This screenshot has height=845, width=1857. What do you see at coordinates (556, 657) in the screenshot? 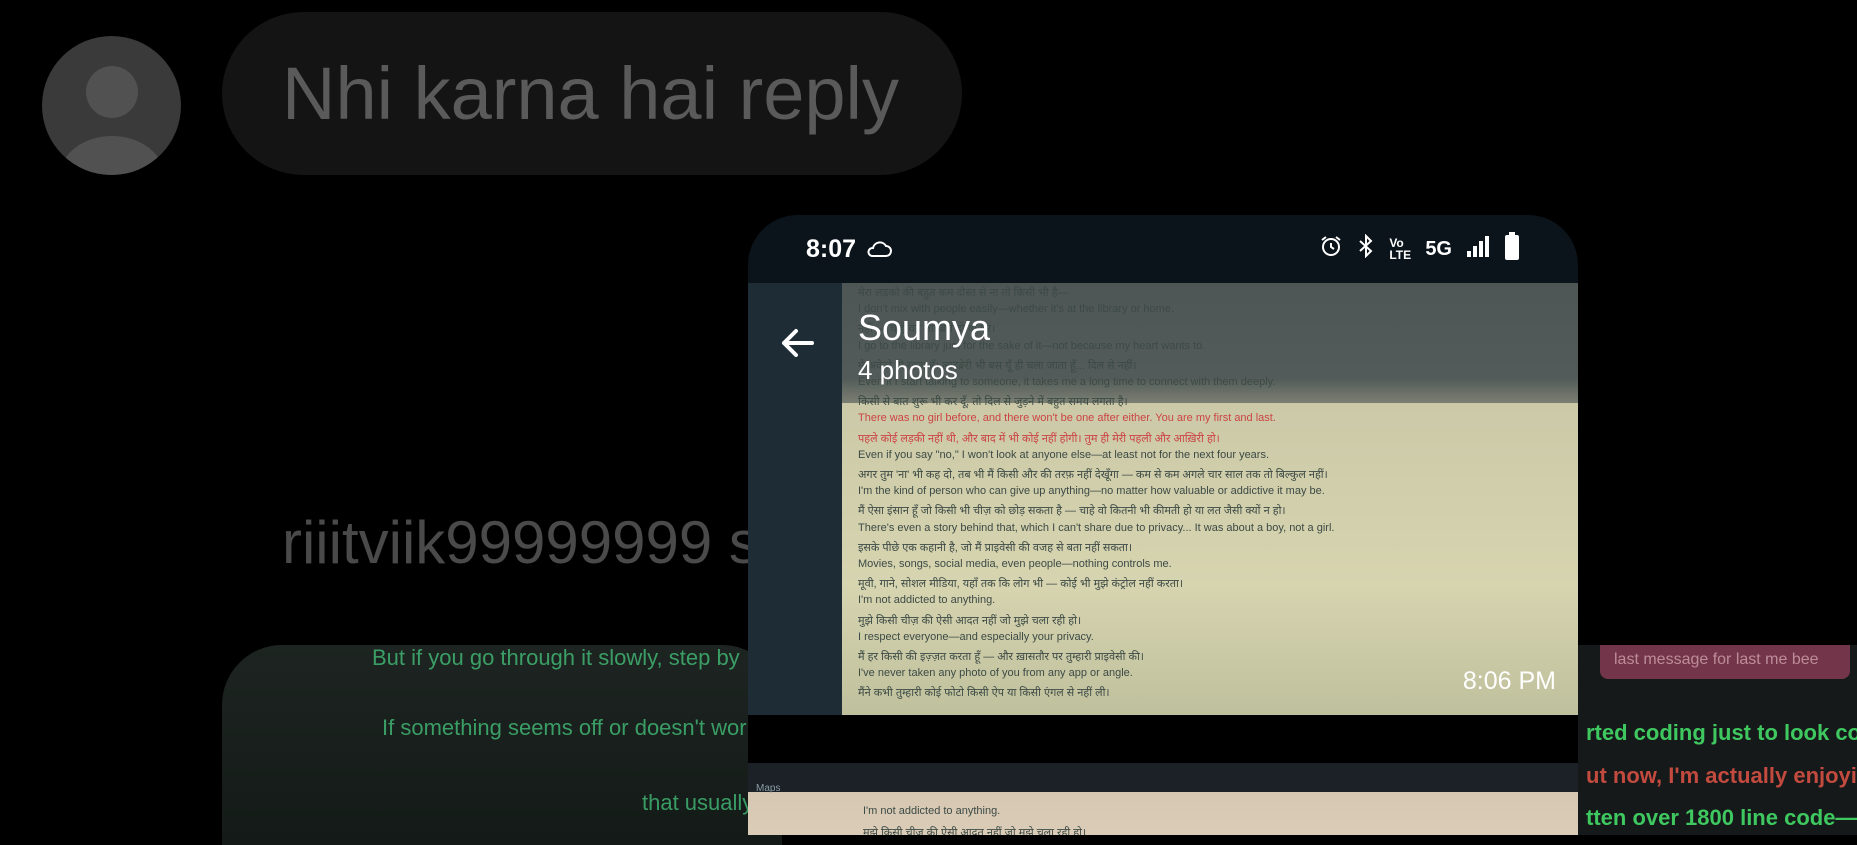
I see `photo-text-line: But if you go through it slowly, step by` at bounding box center [556, 657].